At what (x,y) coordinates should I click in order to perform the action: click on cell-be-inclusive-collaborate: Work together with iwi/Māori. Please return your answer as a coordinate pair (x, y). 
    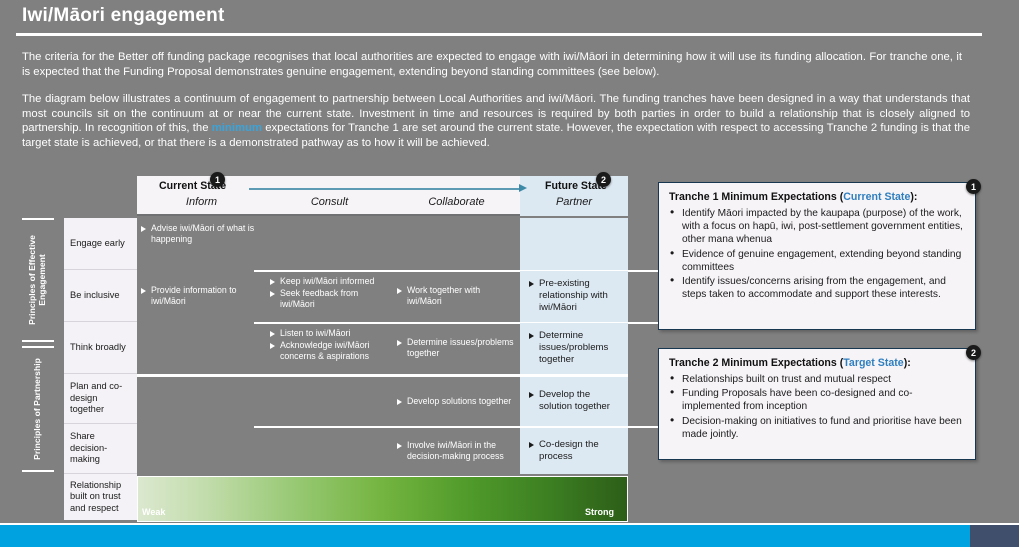
    Looking at the image, I should click on (456, 296).